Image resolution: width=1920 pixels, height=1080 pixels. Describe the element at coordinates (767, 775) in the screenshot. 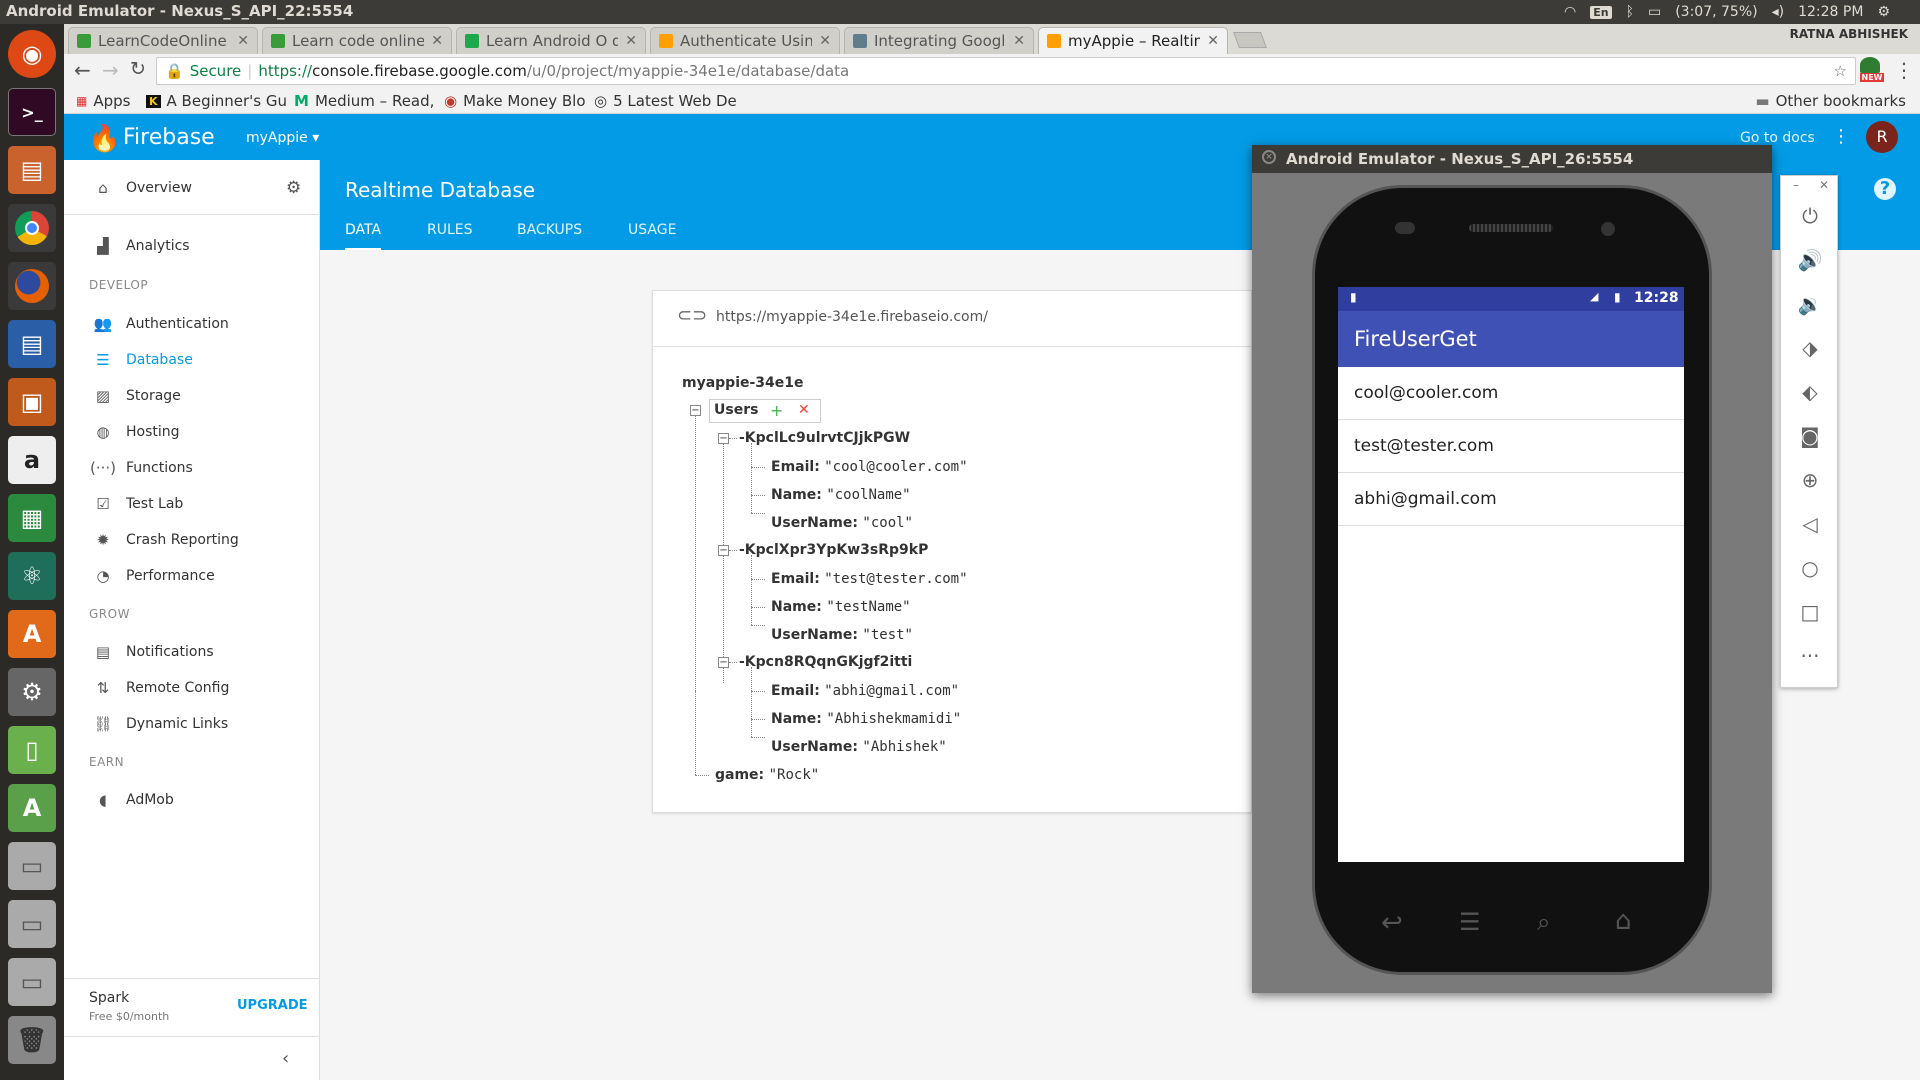

I see `game-field: game: "Rock"` at that location.